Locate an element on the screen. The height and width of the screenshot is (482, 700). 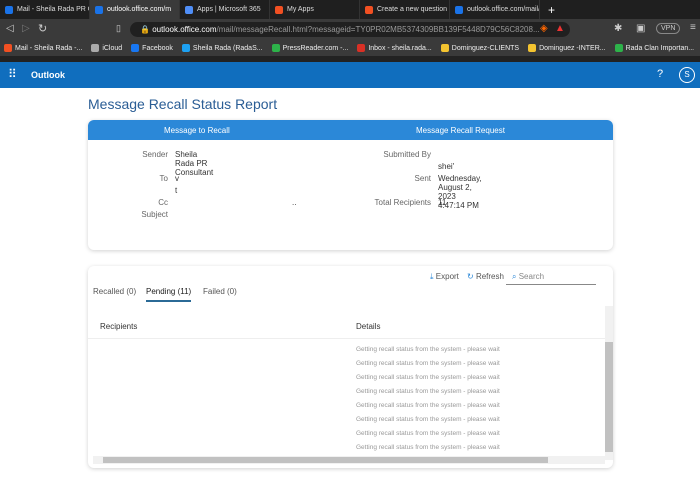
search-icon: ⌕ is located at coordinates (514, 276).